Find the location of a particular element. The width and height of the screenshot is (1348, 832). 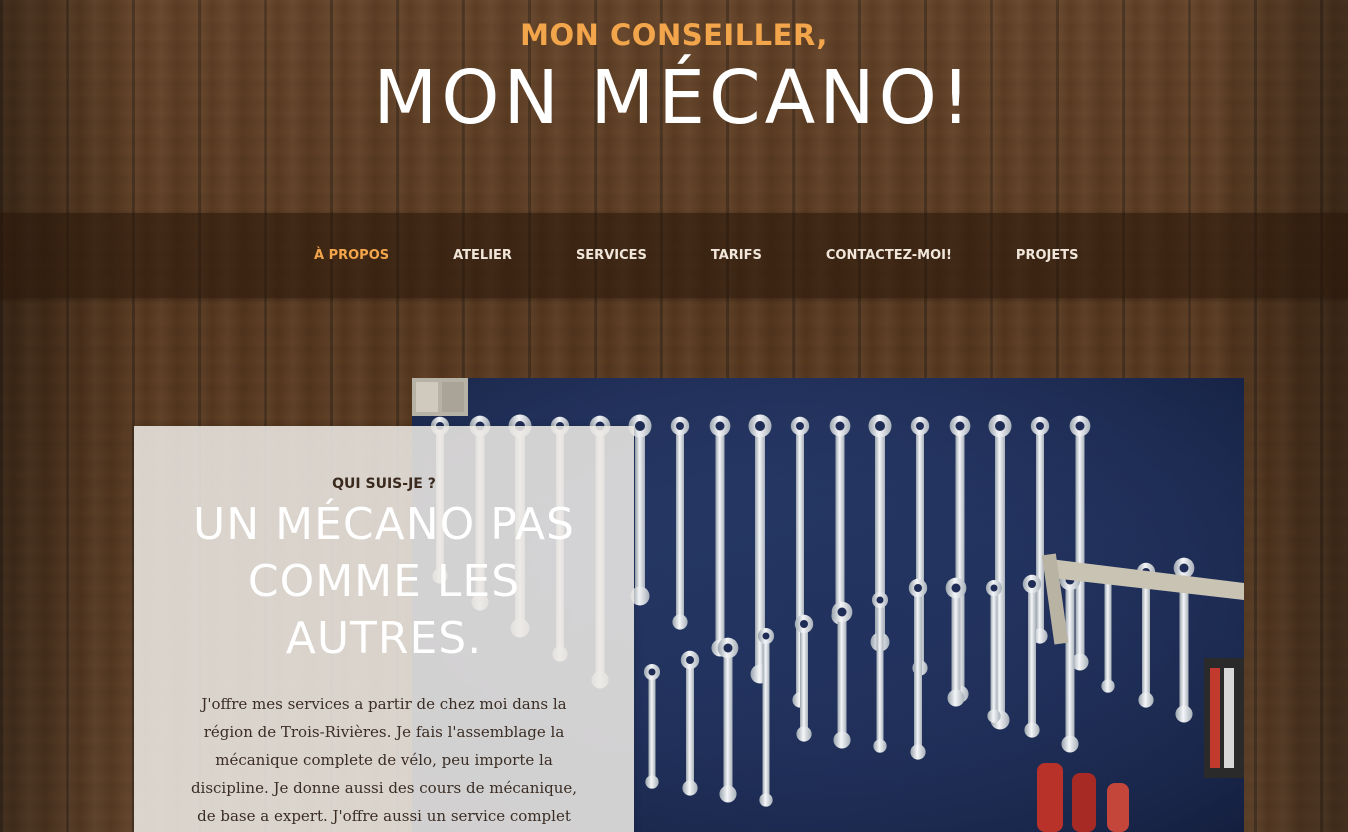

about-kicker: QUI SUIS-JE ? is located at coordinates (384, 484).